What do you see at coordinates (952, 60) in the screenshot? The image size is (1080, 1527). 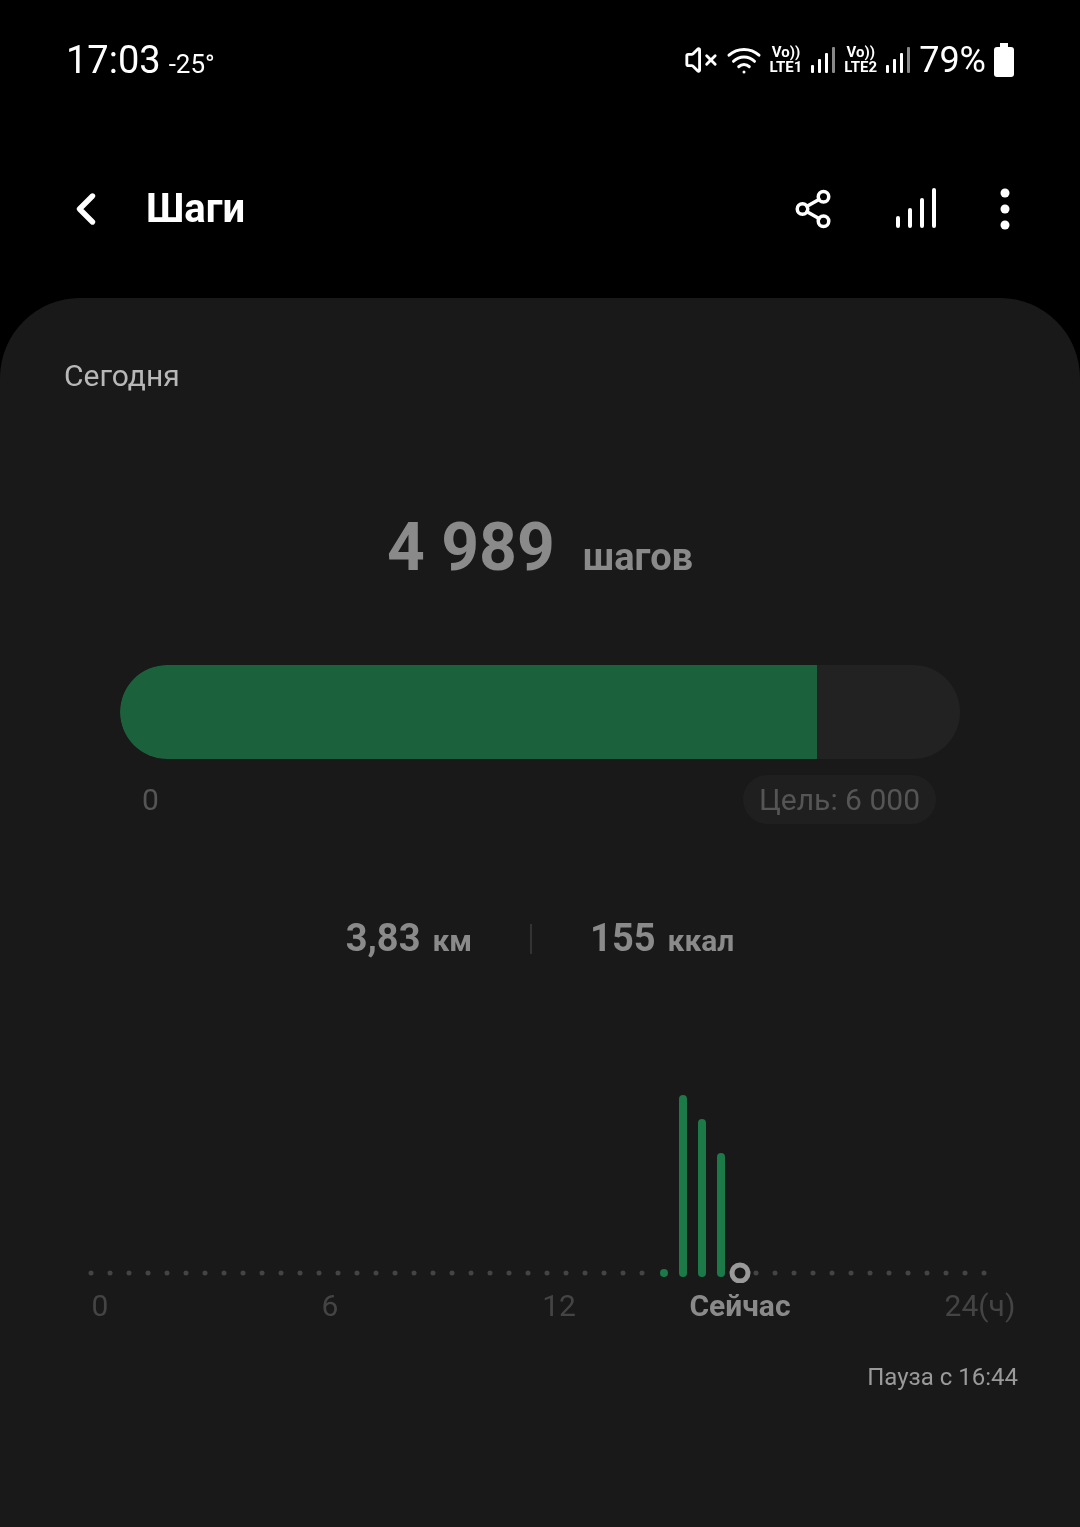 I see `battery-percent: 79%` at bounding box center [952, 60].